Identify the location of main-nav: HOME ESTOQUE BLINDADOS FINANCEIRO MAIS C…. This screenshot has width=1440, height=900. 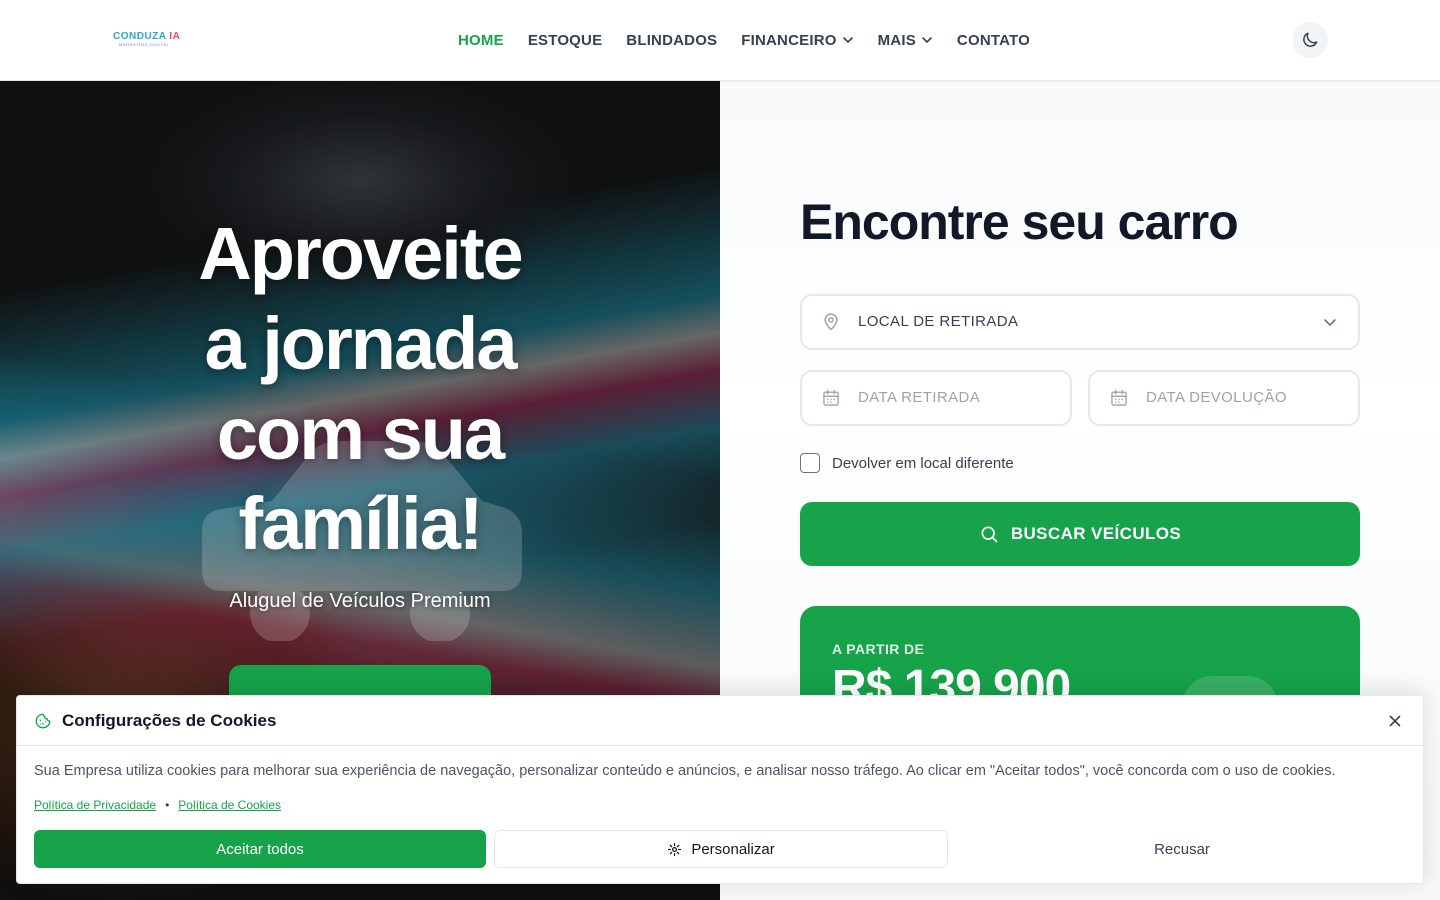
(756, 40).